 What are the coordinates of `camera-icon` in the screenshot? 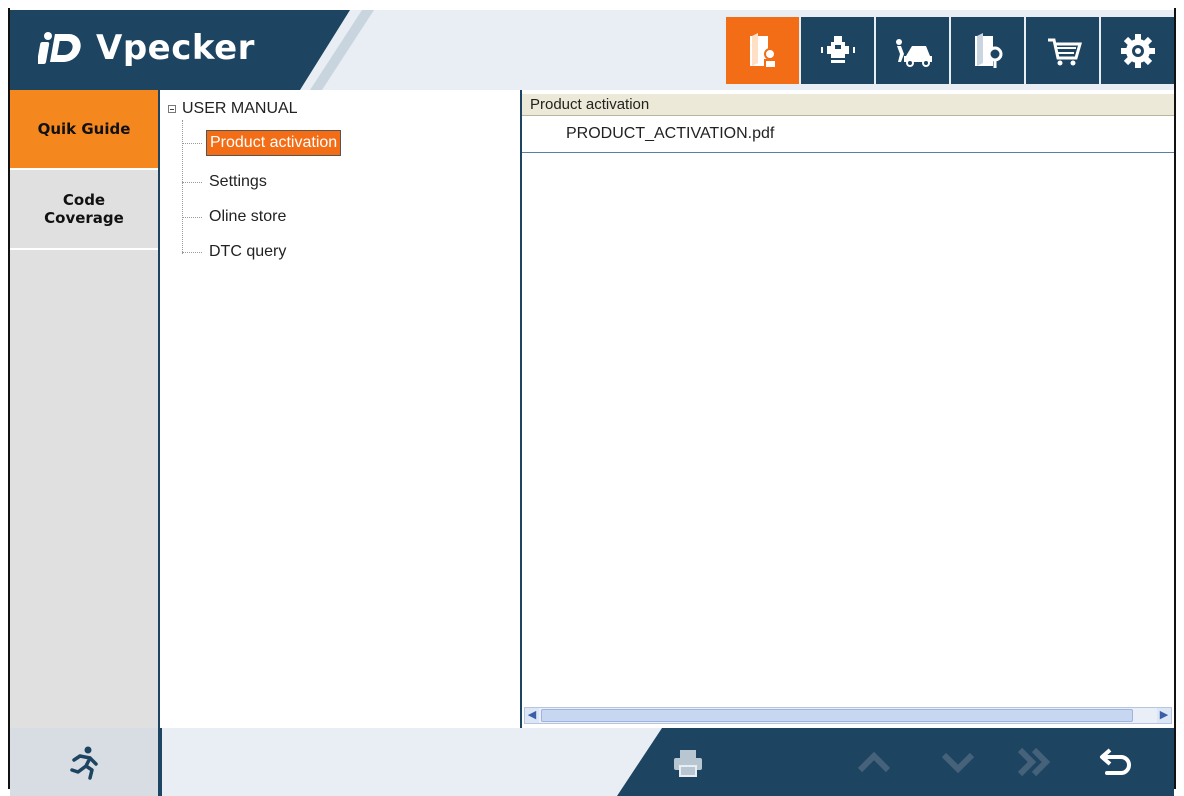 It's located at (768, 762).